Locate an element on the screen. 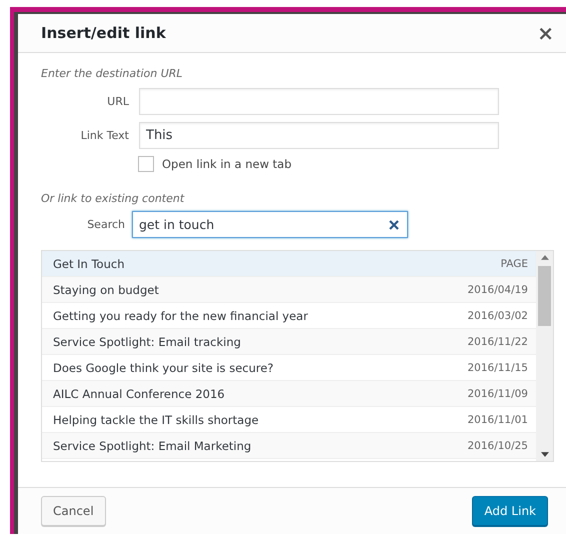  scrollbar is located at coordinates (544, 356).